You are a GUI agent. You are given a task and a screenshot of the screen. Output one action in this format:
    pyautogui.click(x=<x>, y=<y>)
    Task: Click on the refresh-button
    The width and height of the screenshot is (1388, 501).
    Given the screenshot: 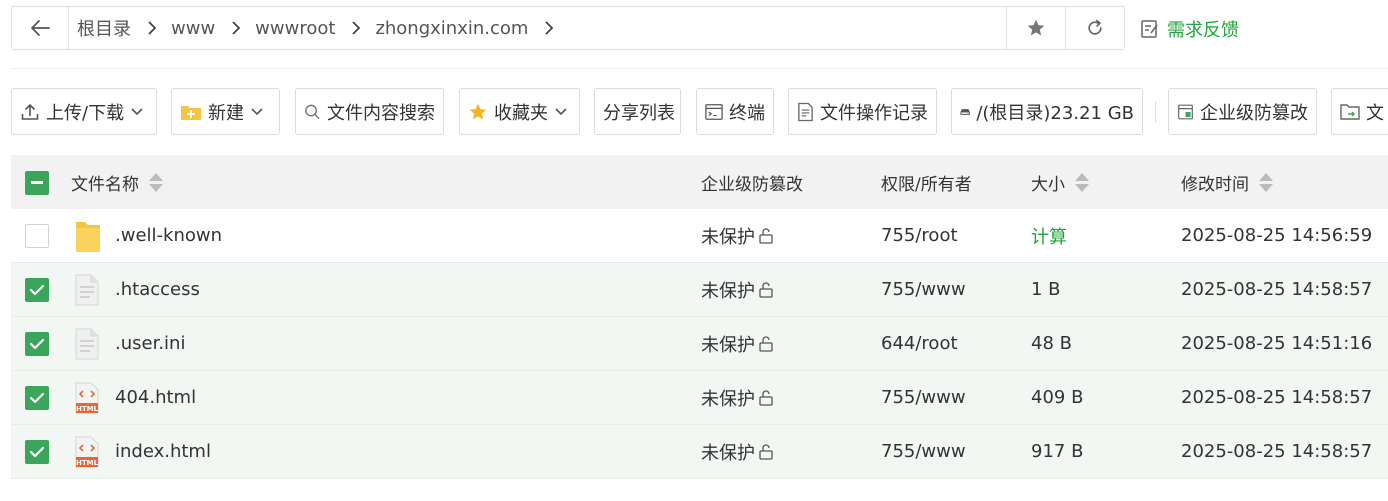 What is the action you would take?
    pyautogui.click(x=1094, y=28)
    